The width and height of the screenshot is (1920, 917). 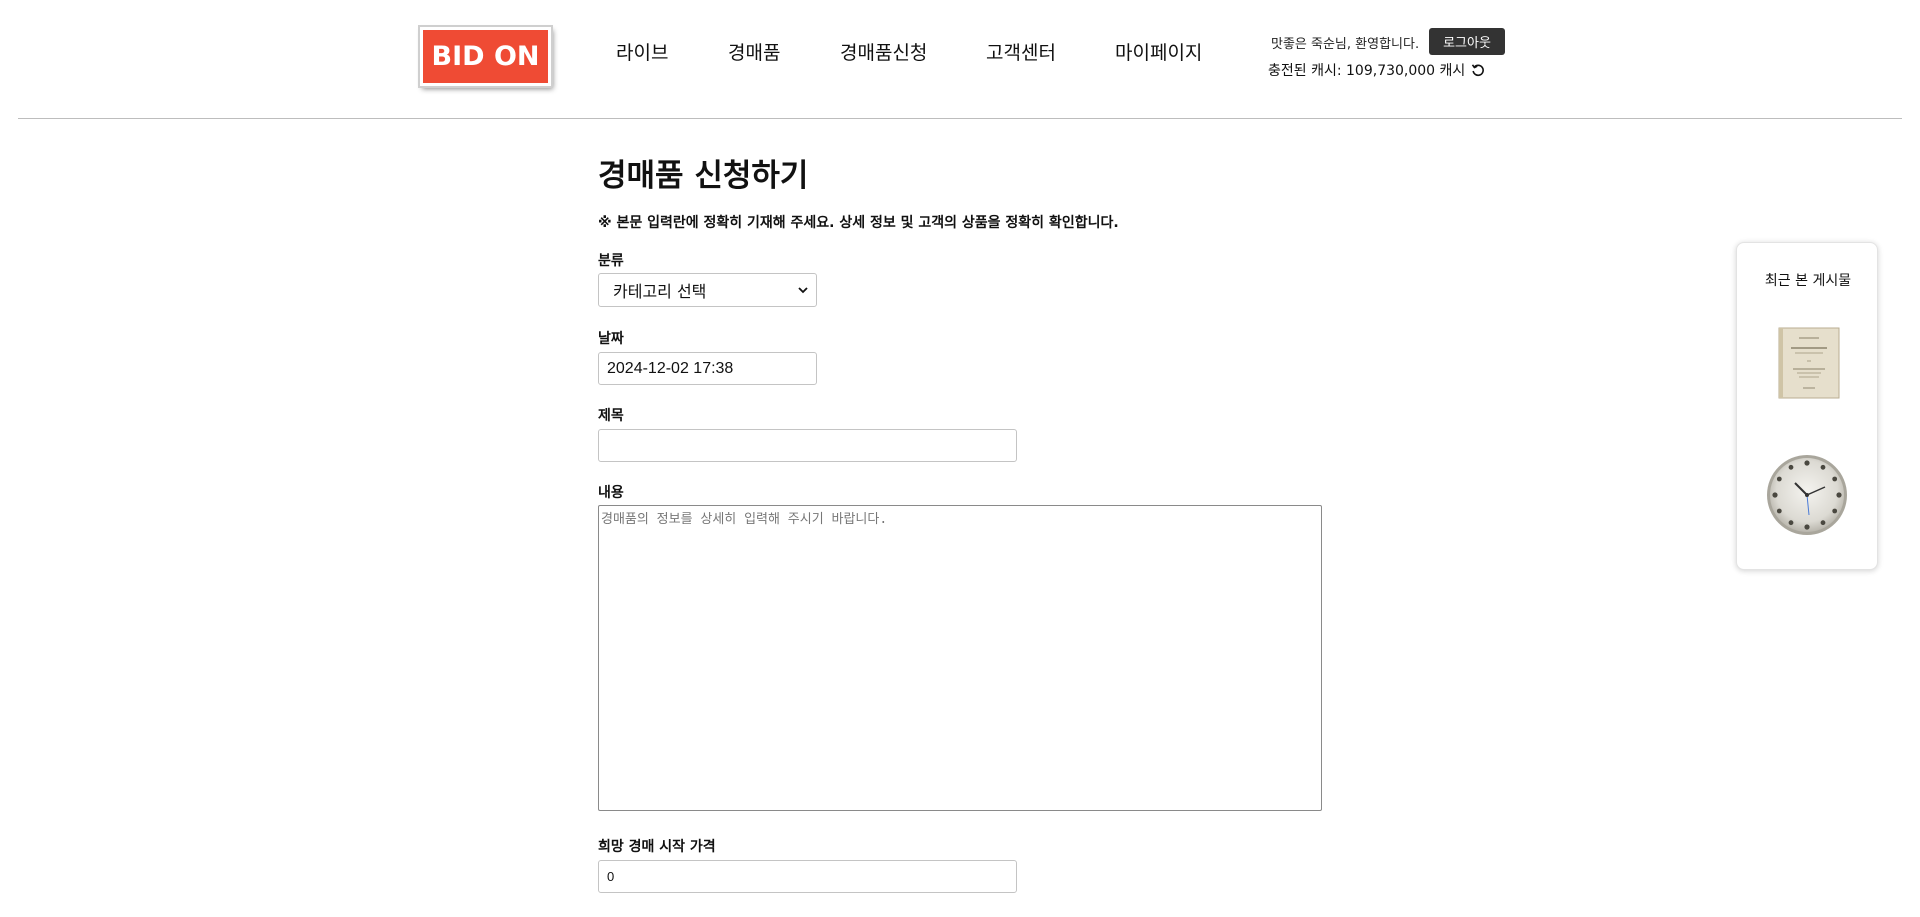 I want to click on clock-thumbnail-icon, so click(x=1807, y=495).